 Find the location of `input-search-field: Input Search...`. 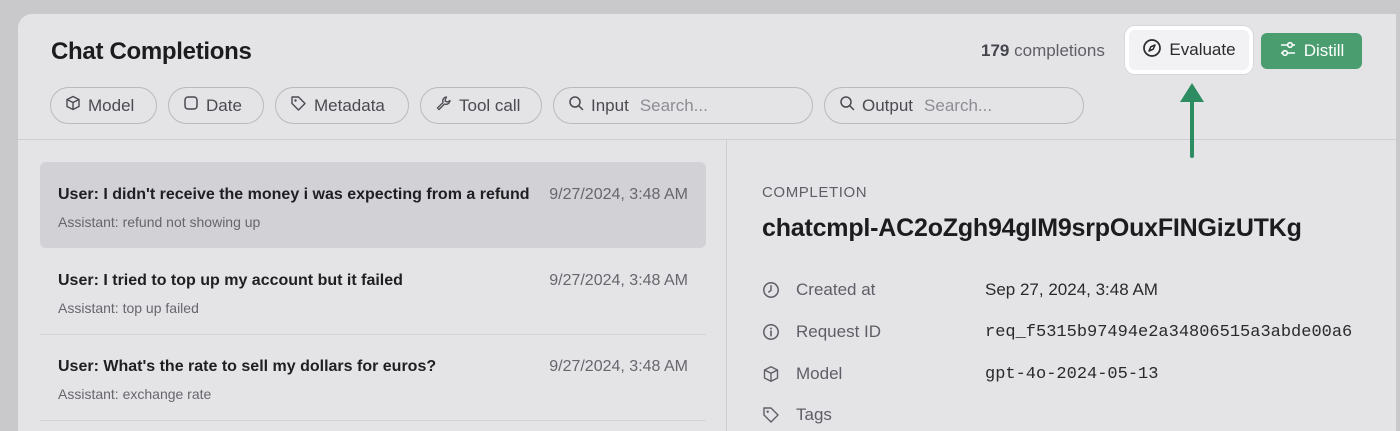

input-search-field: Input Search... is located at coordinates (683, 105).